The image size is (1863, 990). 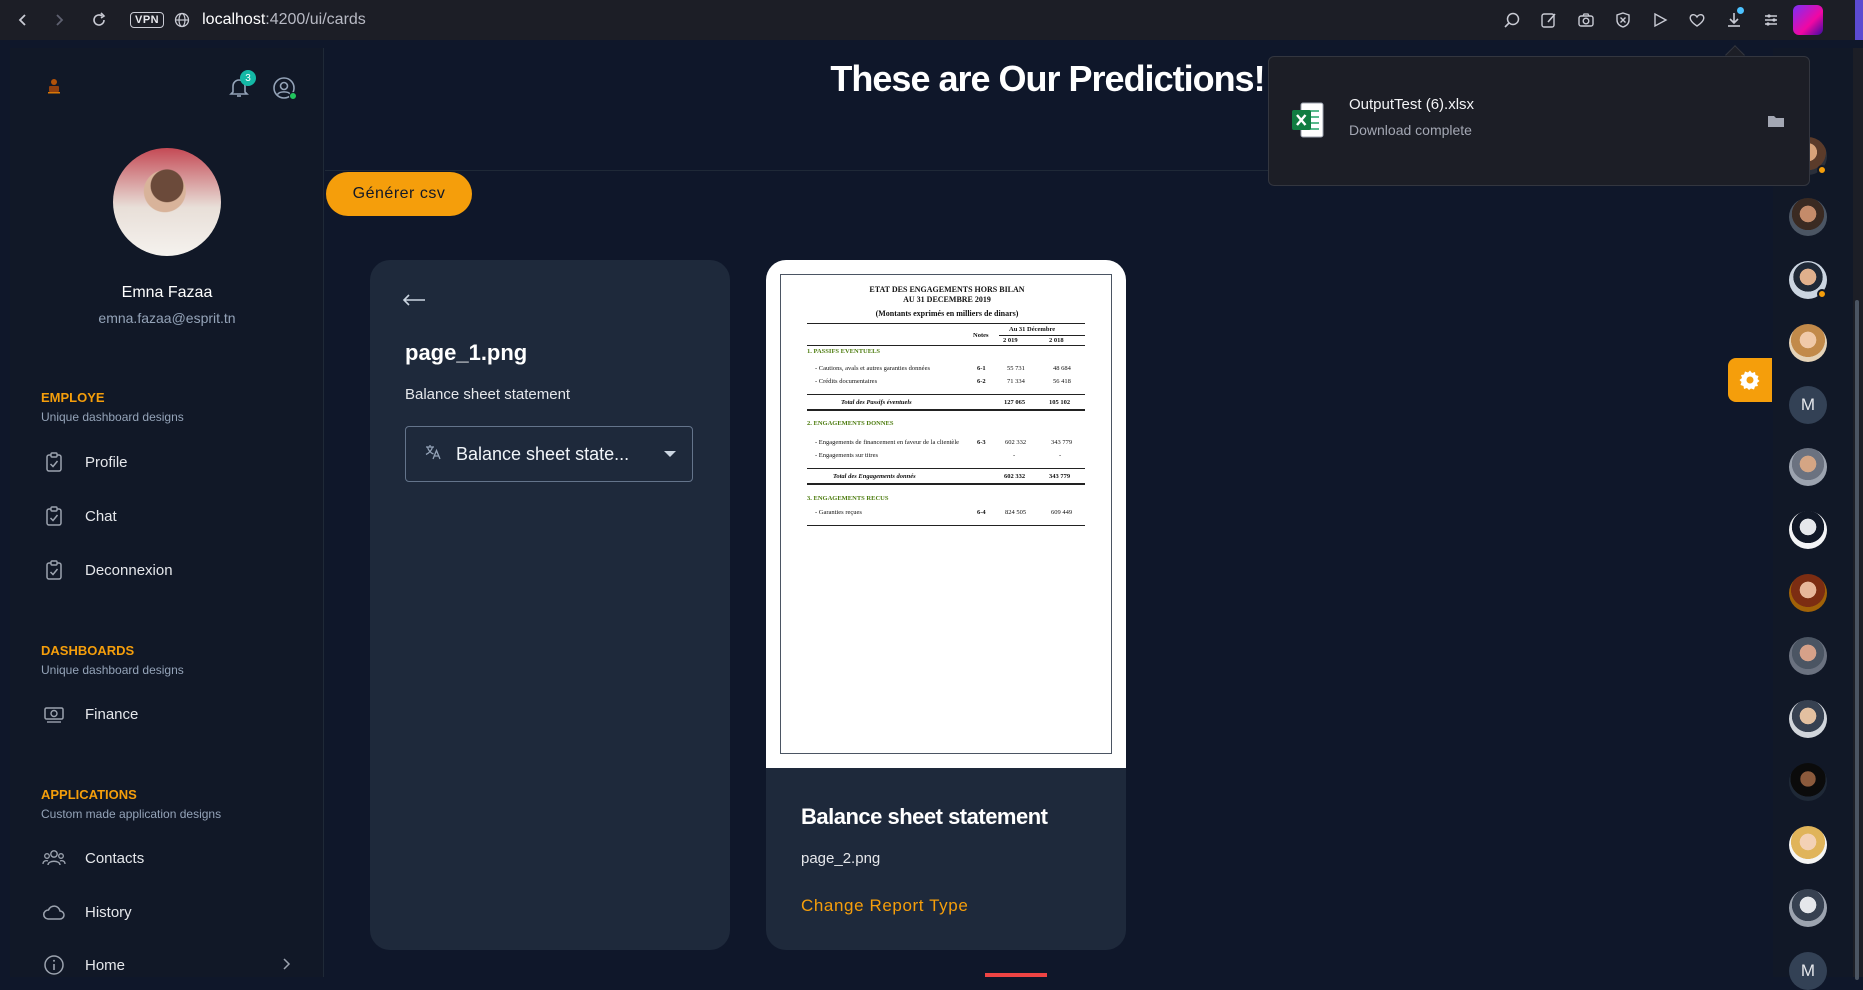 I want to click on camera-icon, so click(x=1585, y=20).